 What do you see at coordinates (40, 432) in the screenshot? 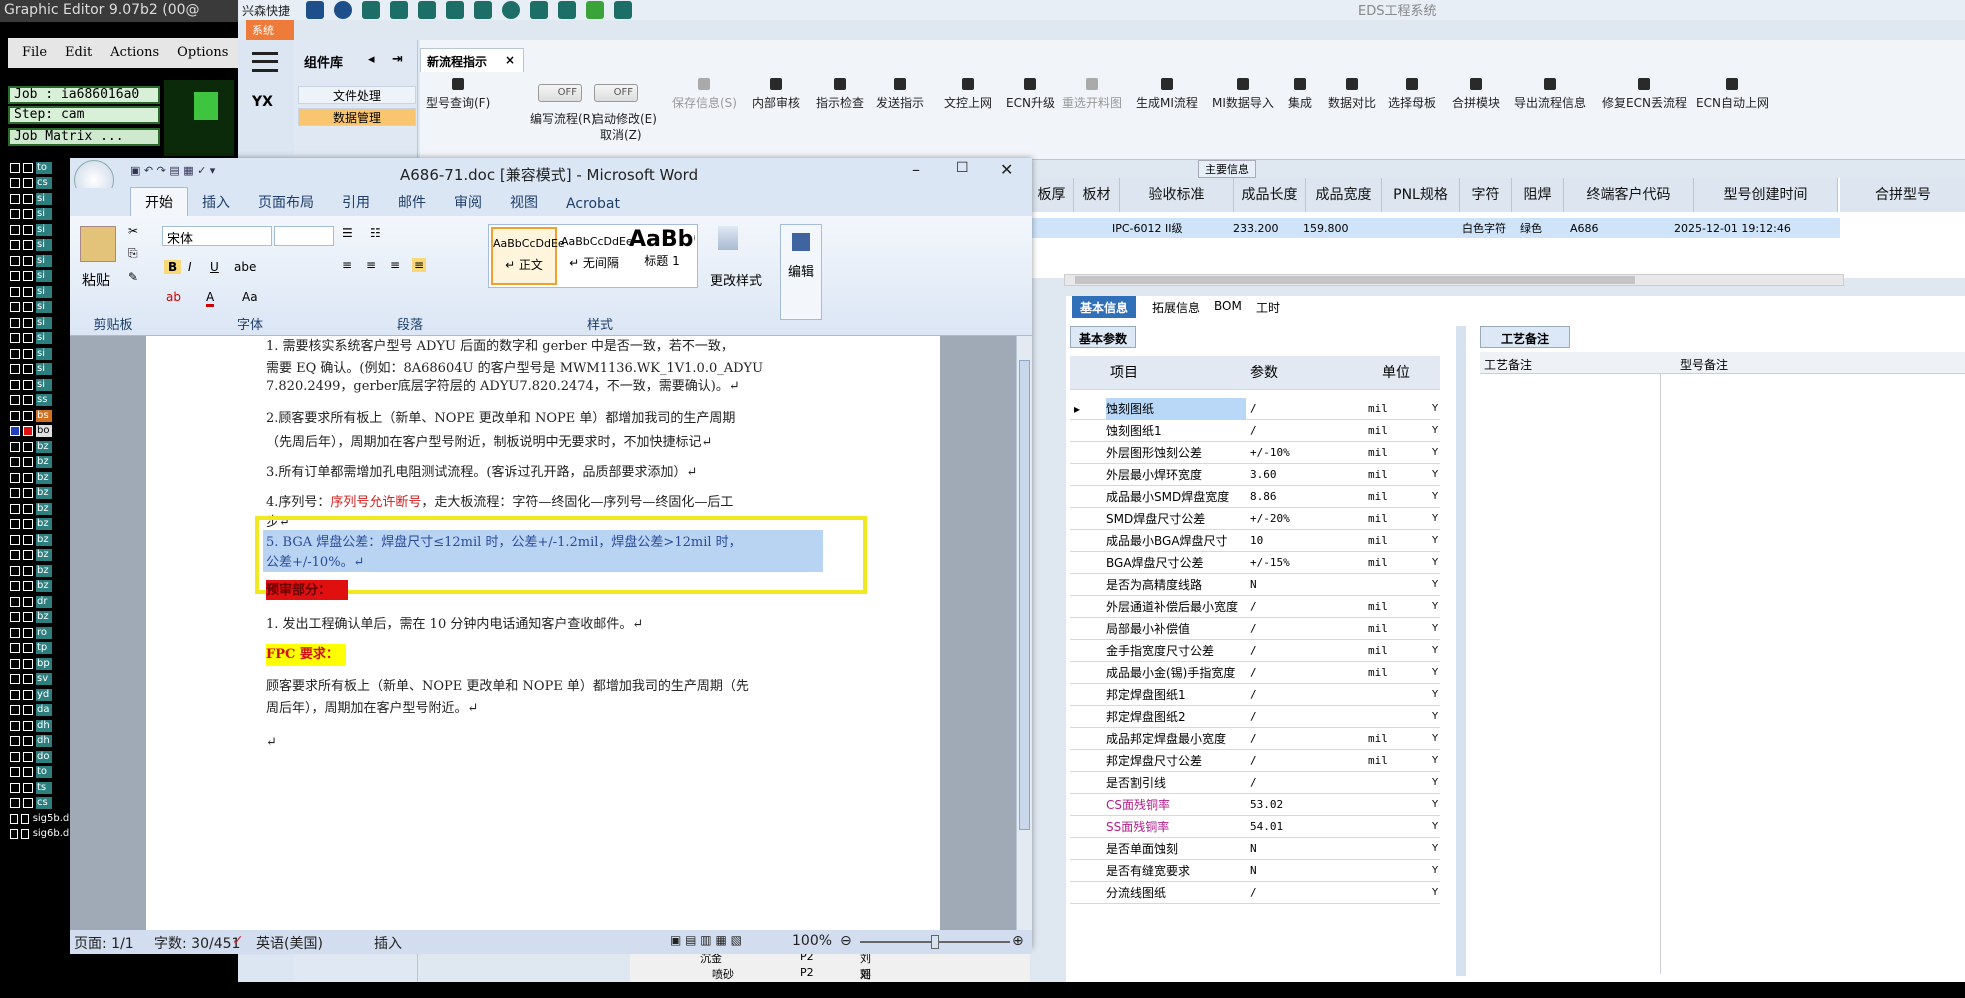
I see `layer-row: bo` at bounding box center [40, 432].